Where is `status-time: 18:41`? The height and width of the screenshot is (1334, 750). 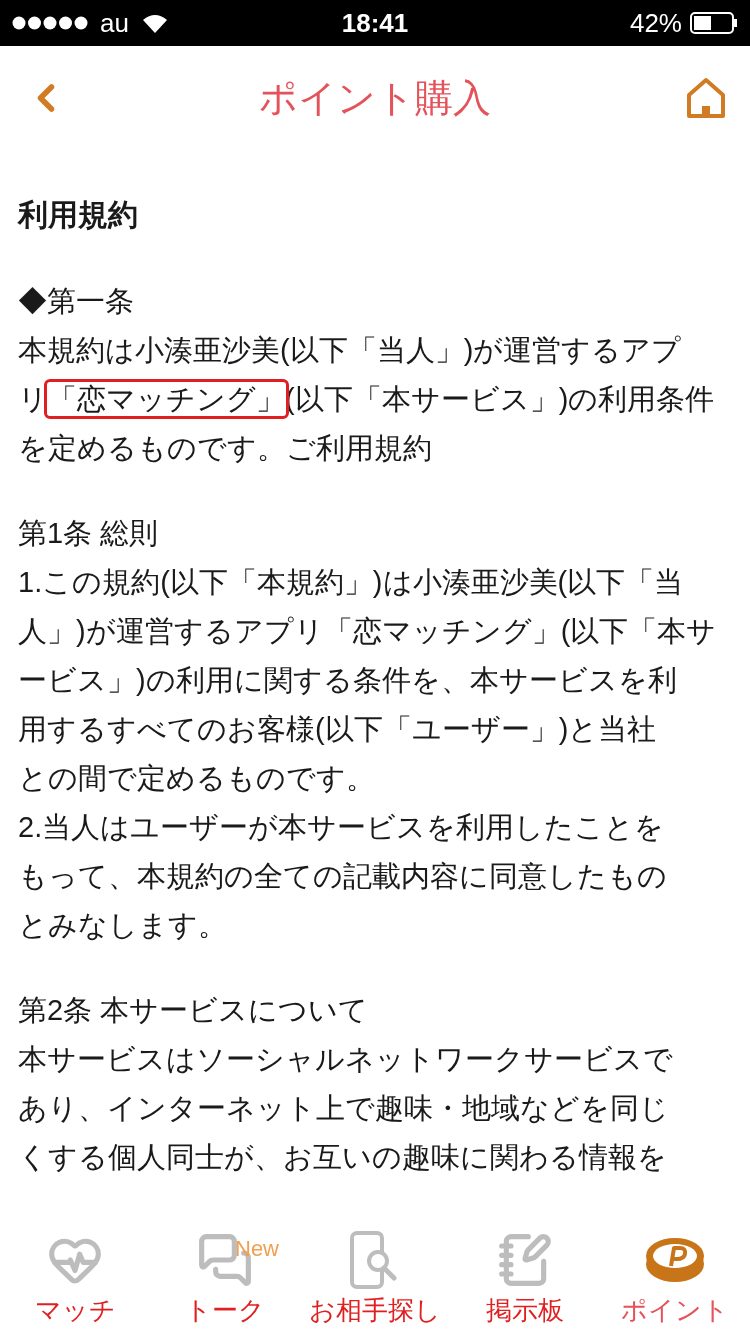
status-time: 18:41 is located at coordinates (375, 23).